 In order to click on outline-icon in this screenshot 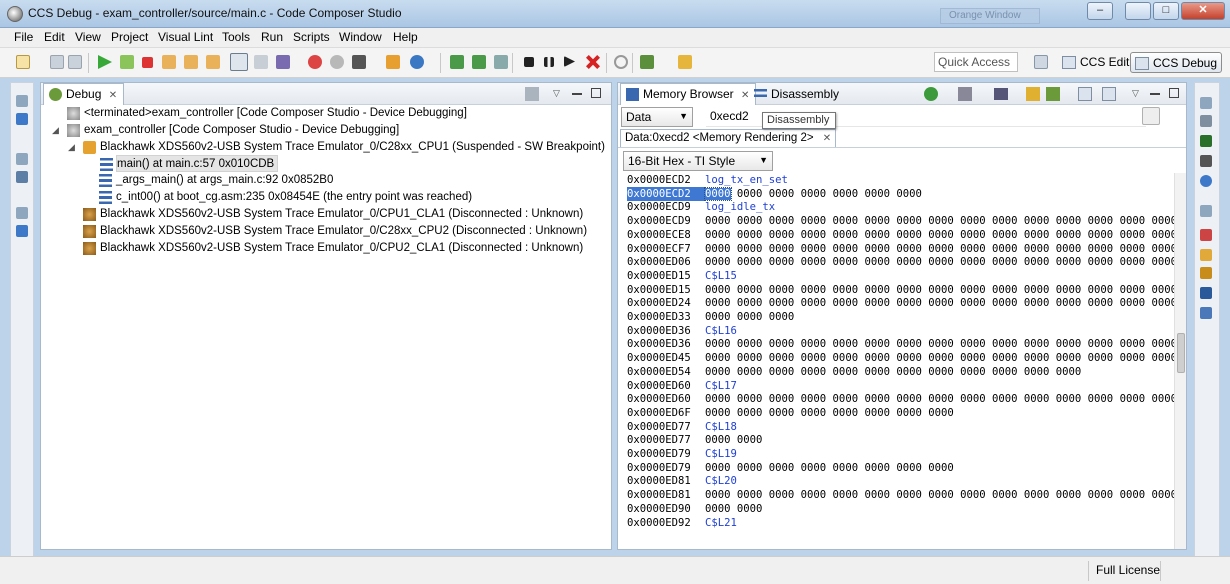, I will do `click(22, 177)`.